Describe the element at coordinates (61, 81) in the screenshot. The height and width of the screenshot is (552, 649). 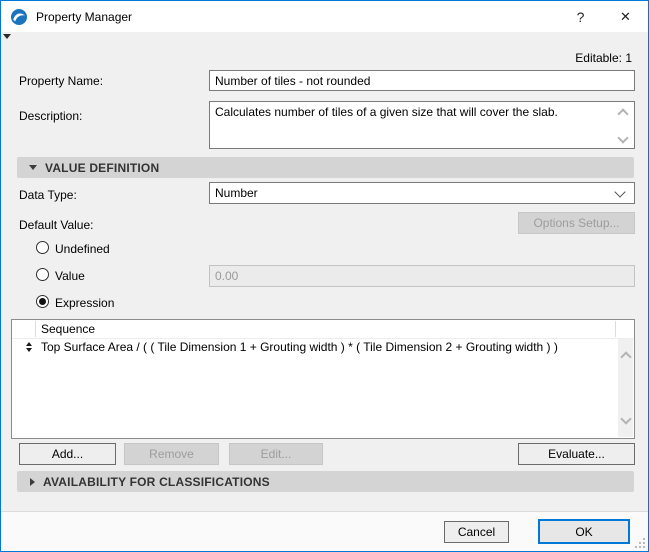
I see `property-name-label: Property Name:` at that location.